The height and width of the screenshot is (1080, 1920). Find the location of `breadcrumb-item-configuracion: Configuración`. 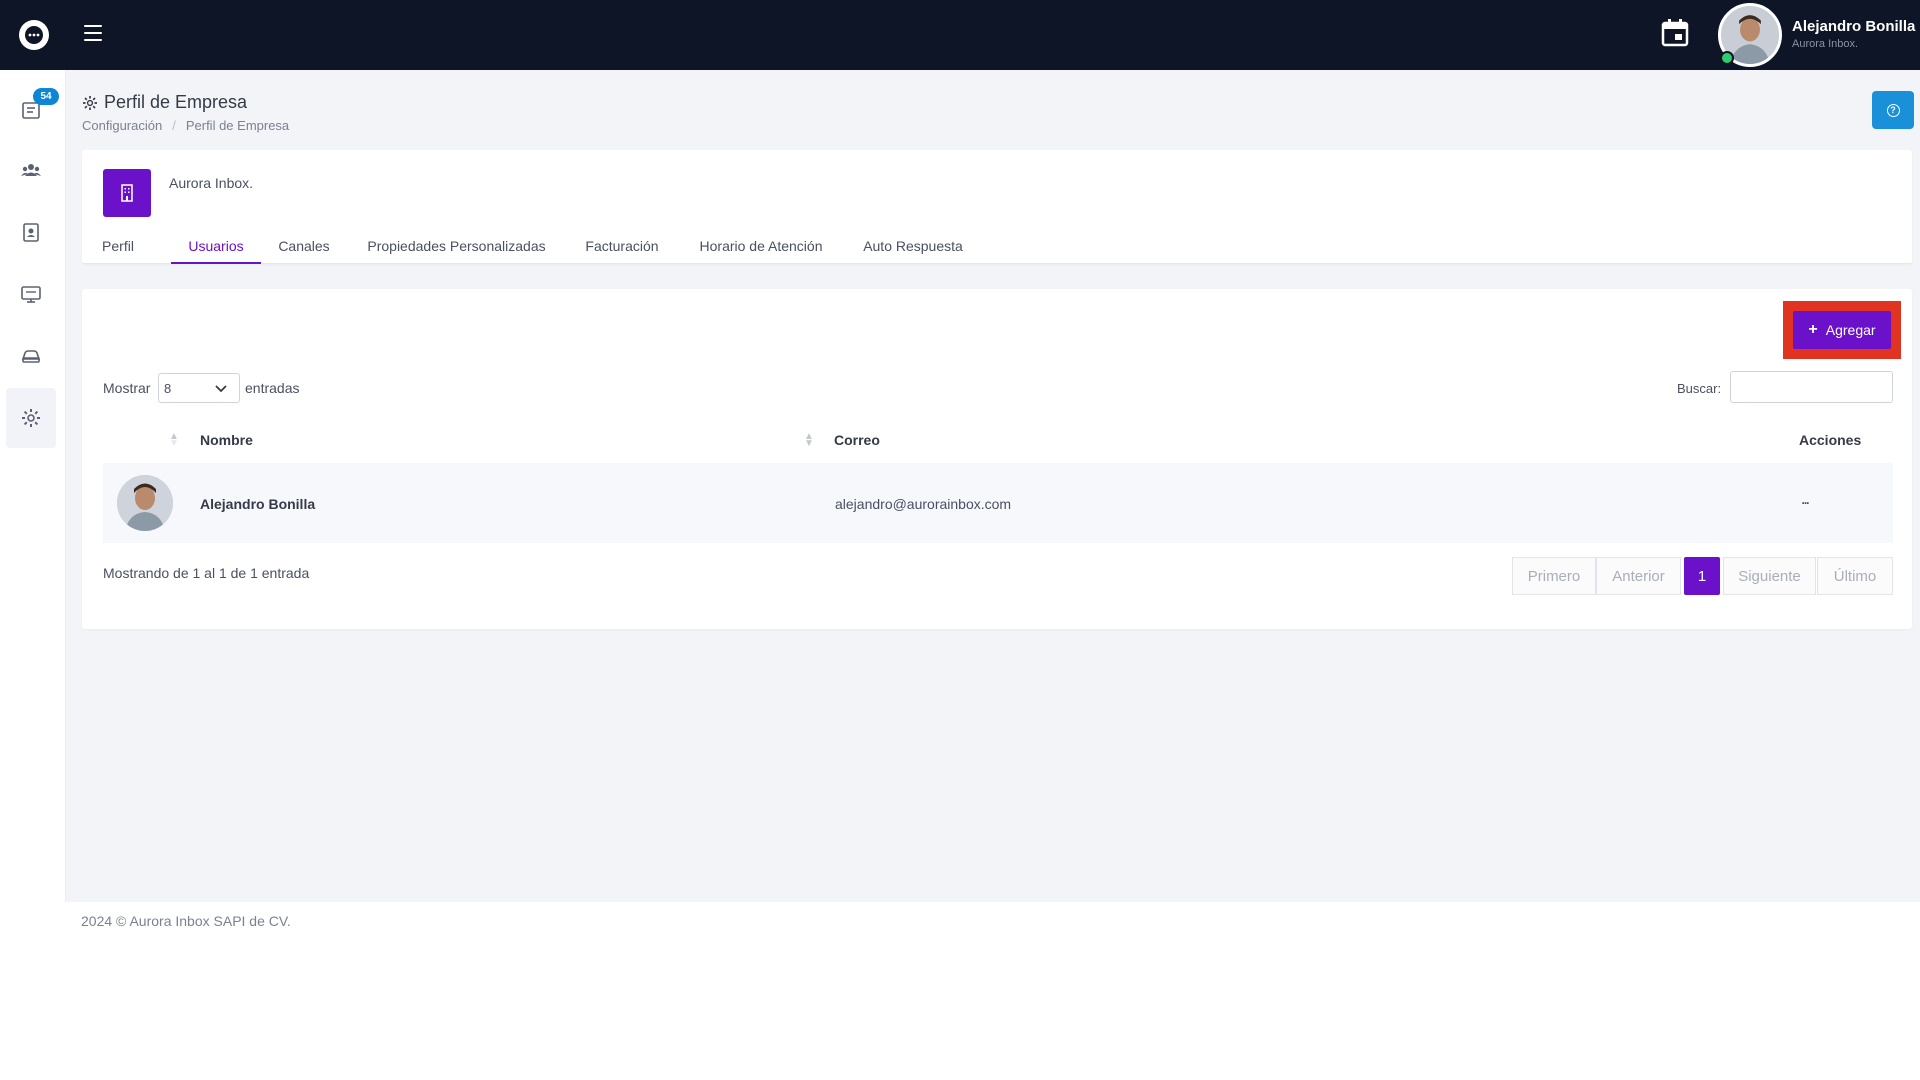

breadcrumb-item-configuracion: Configuración is located at coordinates (122, 125).